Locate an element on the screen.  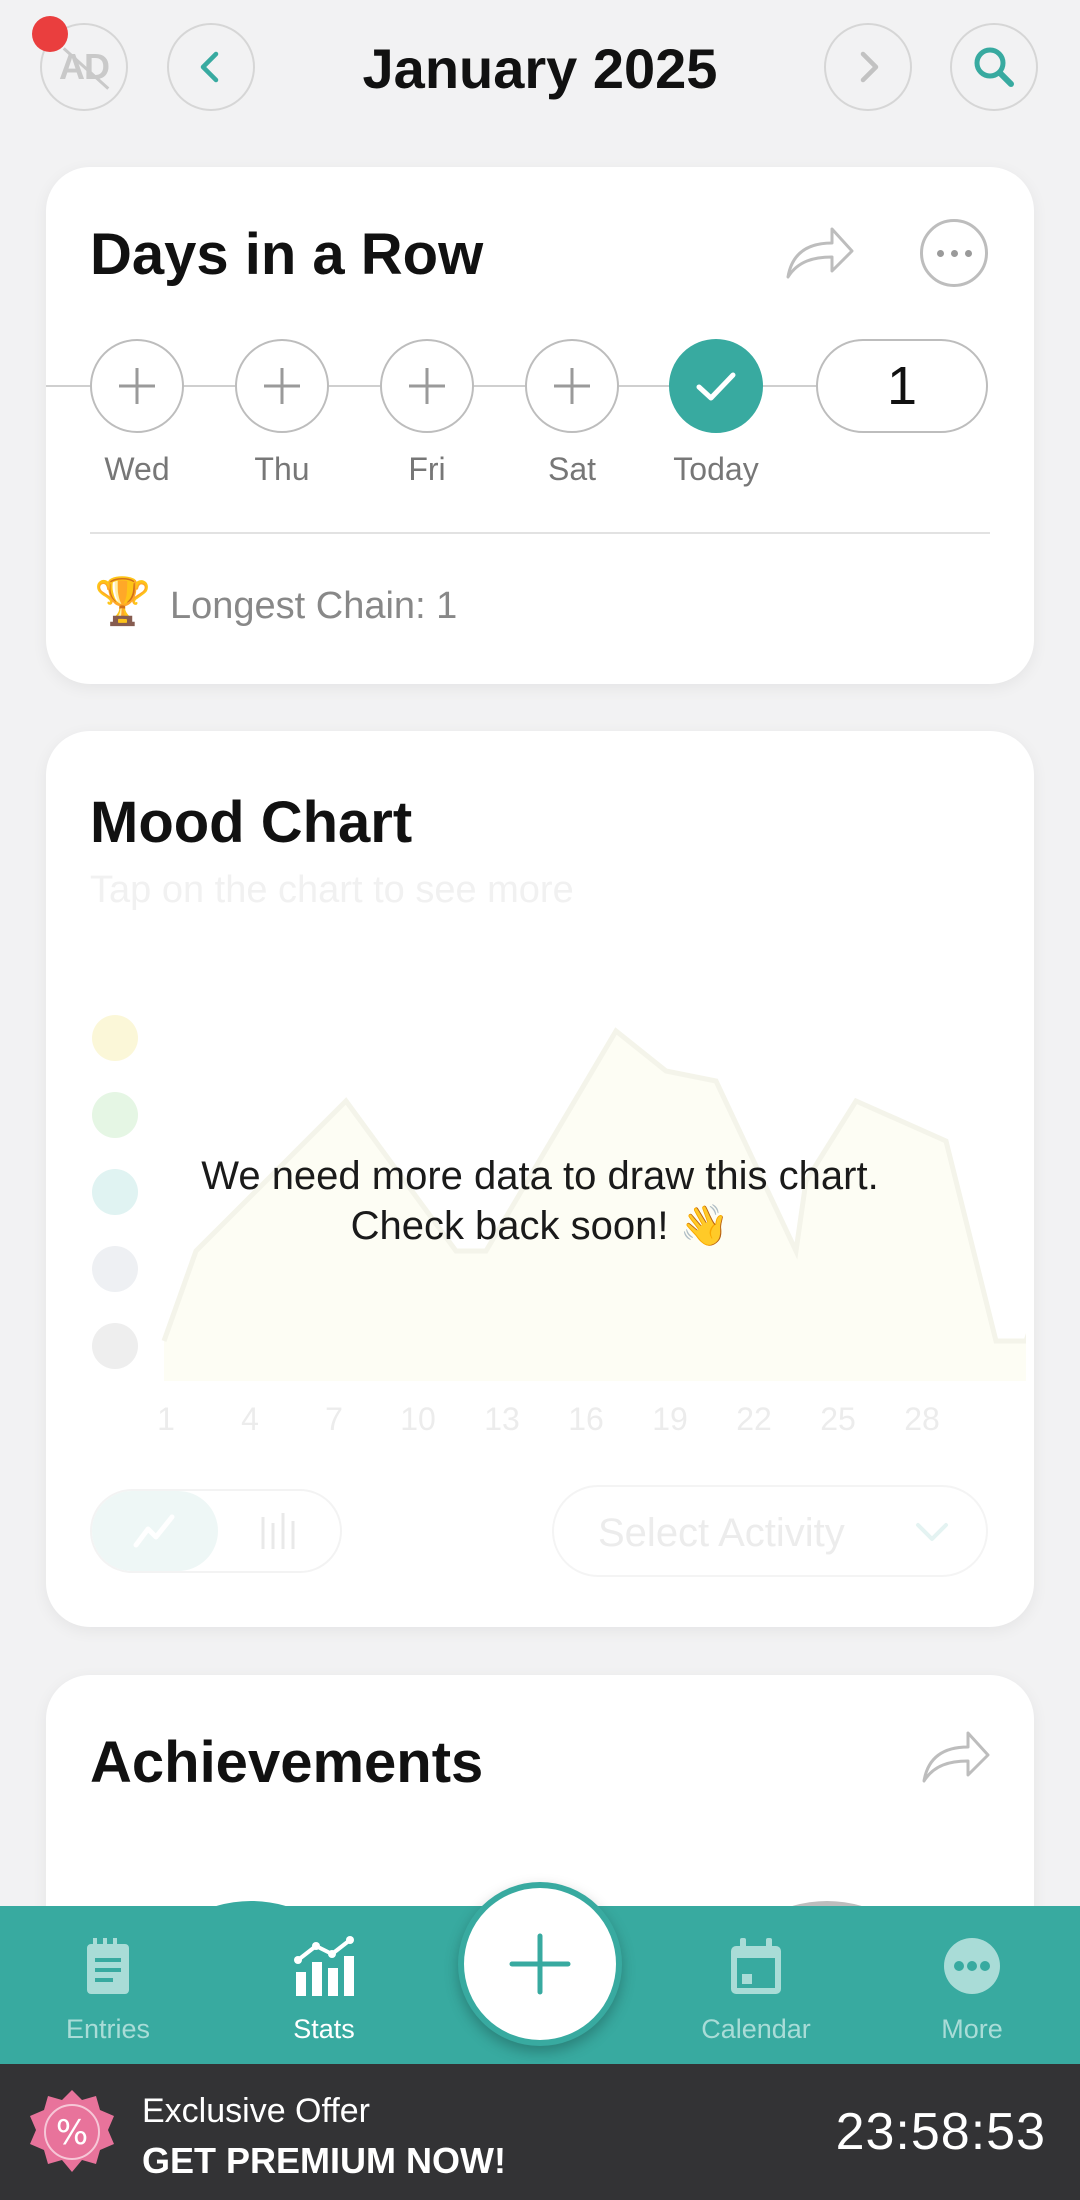
bar-chart-toggle is located at coordinates (280, 1531).